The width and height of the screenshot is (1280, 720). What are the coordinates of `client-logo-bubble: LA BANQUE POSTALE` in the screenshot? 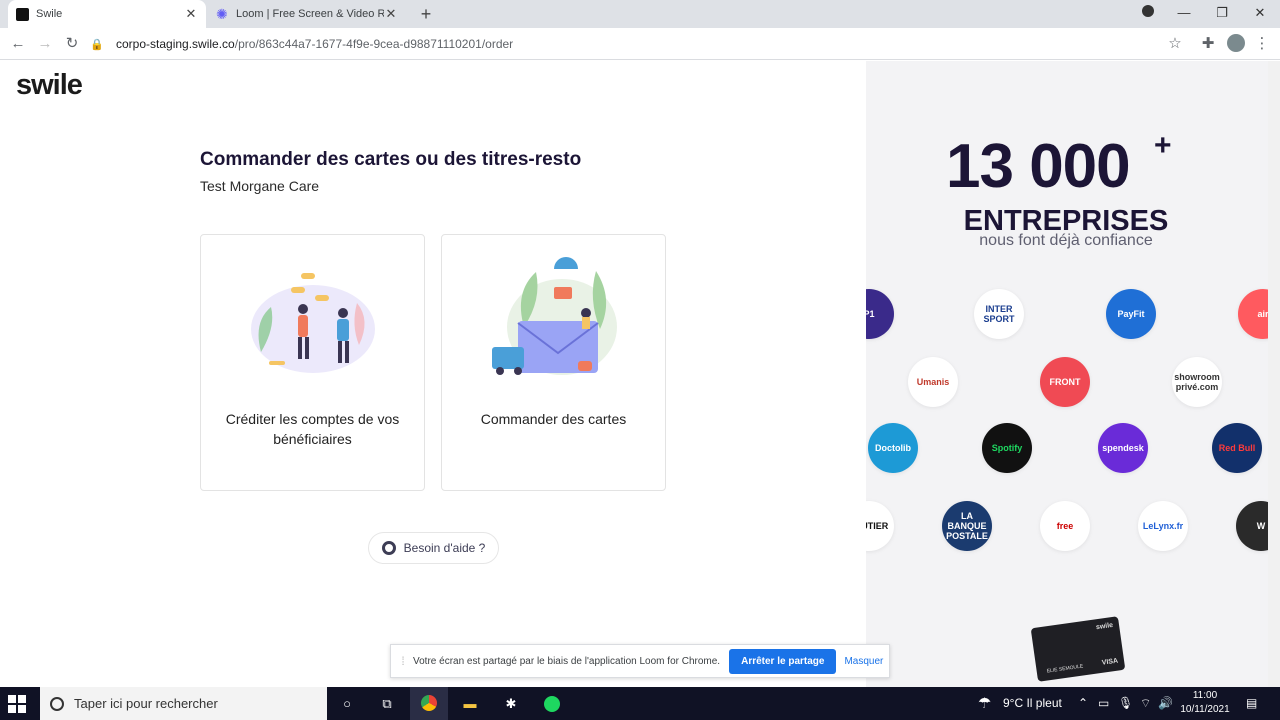 It's located at (967, 526).